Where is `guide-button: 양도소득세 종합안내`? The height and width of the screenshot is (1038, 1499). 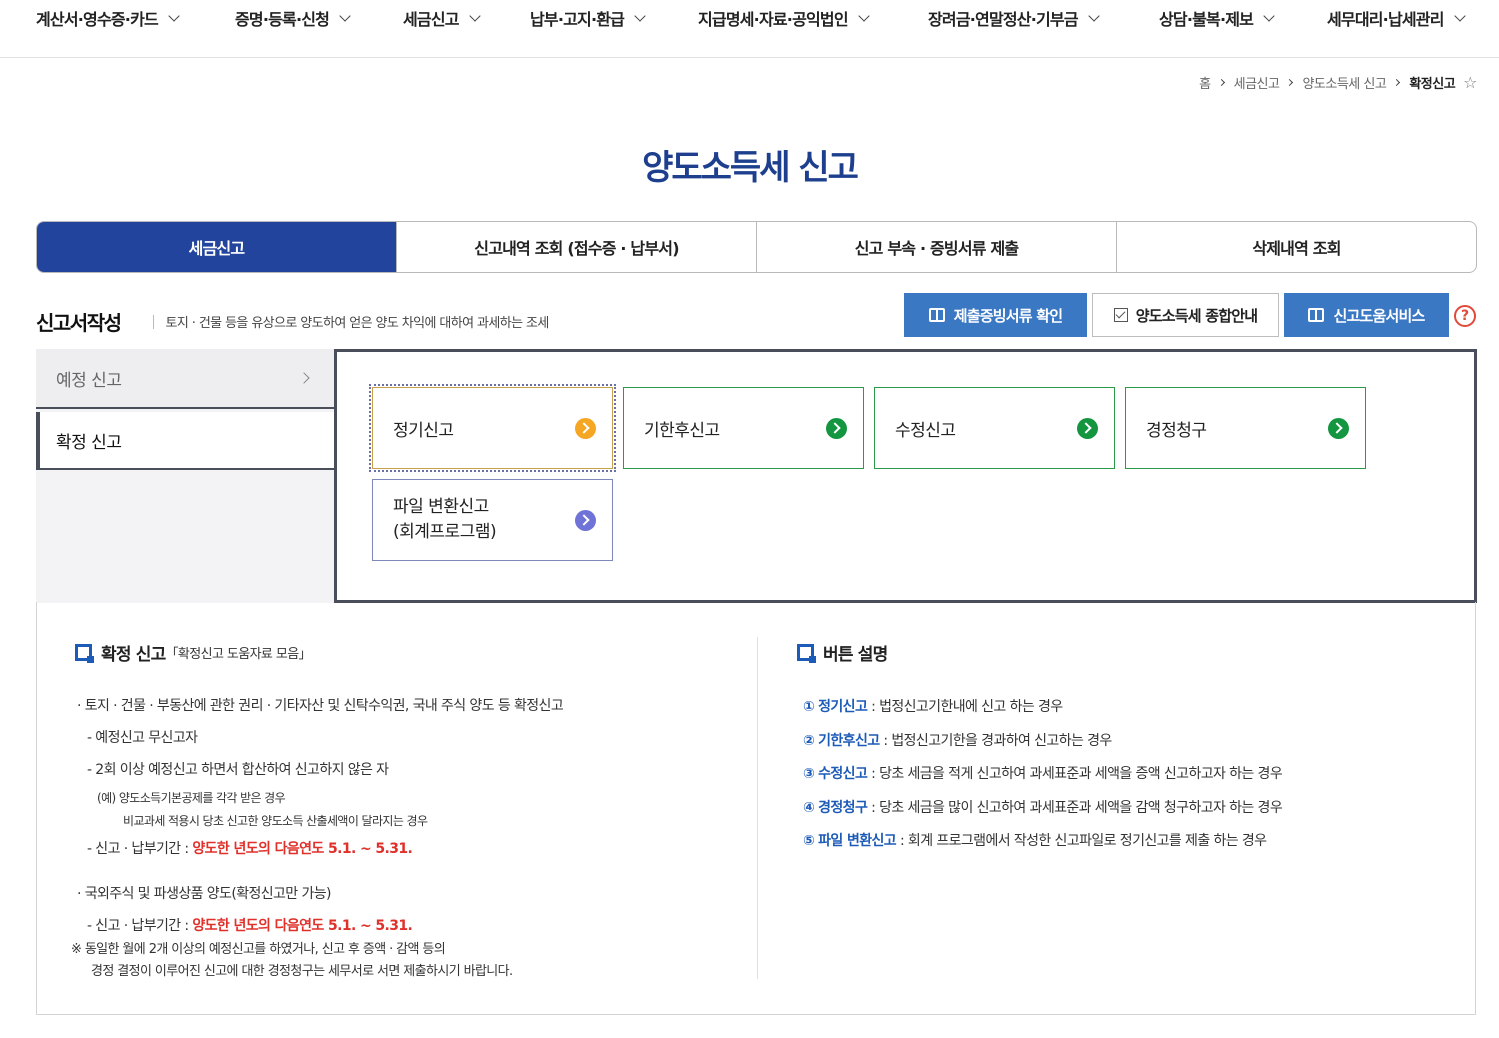 guide-button: 양도소득세 종합안내 is located at coordinates (1185, 315).